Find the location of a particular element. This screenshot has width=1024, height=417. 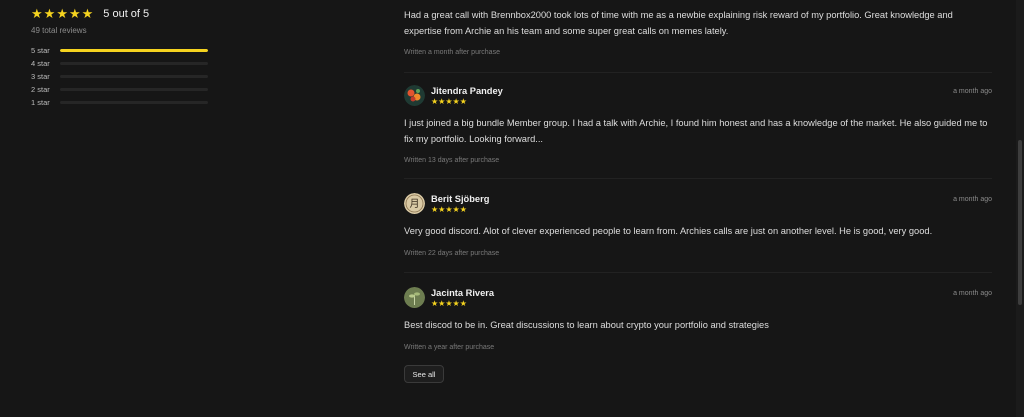

review-purchase-meta: Written a year after purchase is located at coordinates (449, 347).